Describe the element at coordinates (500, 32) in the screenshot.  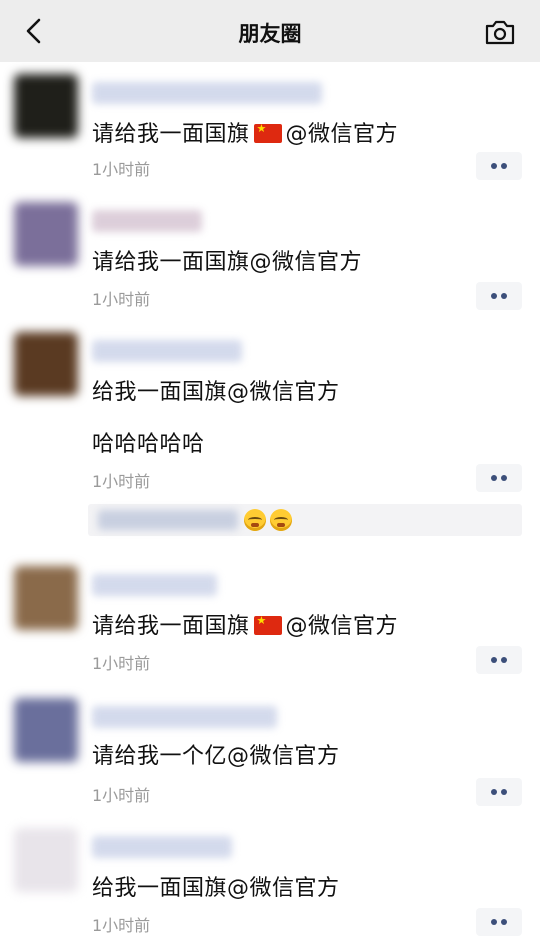
I see `camera-icon` at that location.